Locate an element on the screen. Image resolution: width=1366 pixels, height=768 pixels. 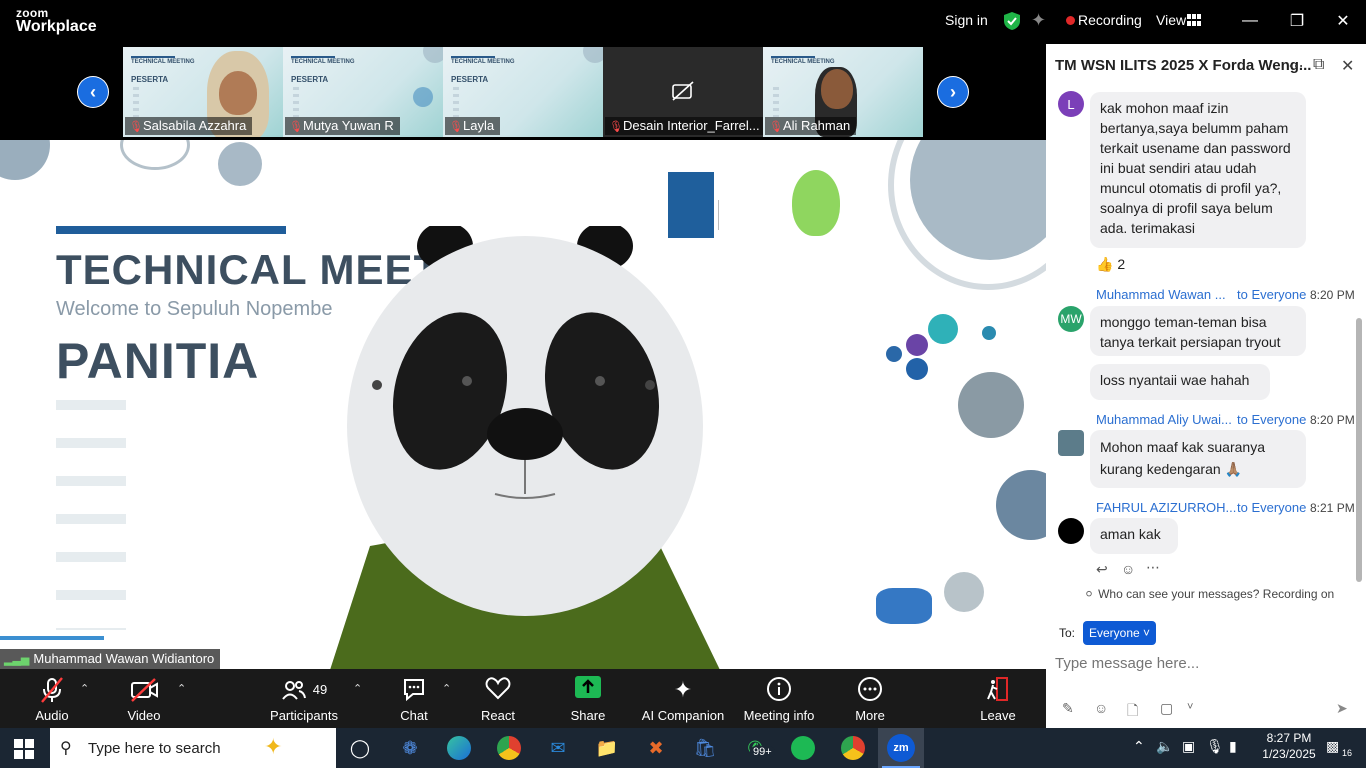
taskbar-search-box: ⚲ Type here to search ✦ is located at coordinates (193, 748).